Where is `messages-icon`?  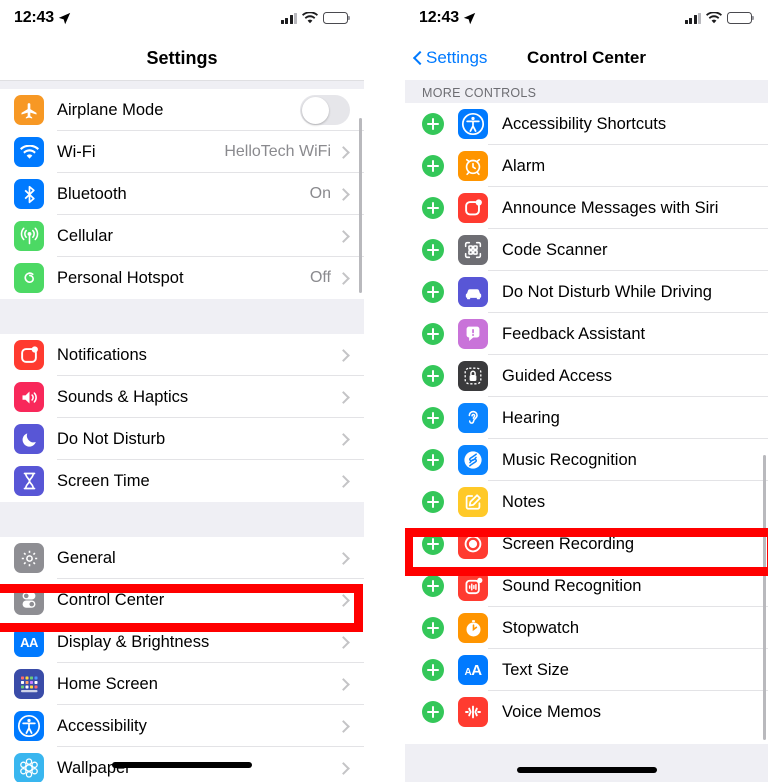 messages-icon is located at coordinates (473, 208).